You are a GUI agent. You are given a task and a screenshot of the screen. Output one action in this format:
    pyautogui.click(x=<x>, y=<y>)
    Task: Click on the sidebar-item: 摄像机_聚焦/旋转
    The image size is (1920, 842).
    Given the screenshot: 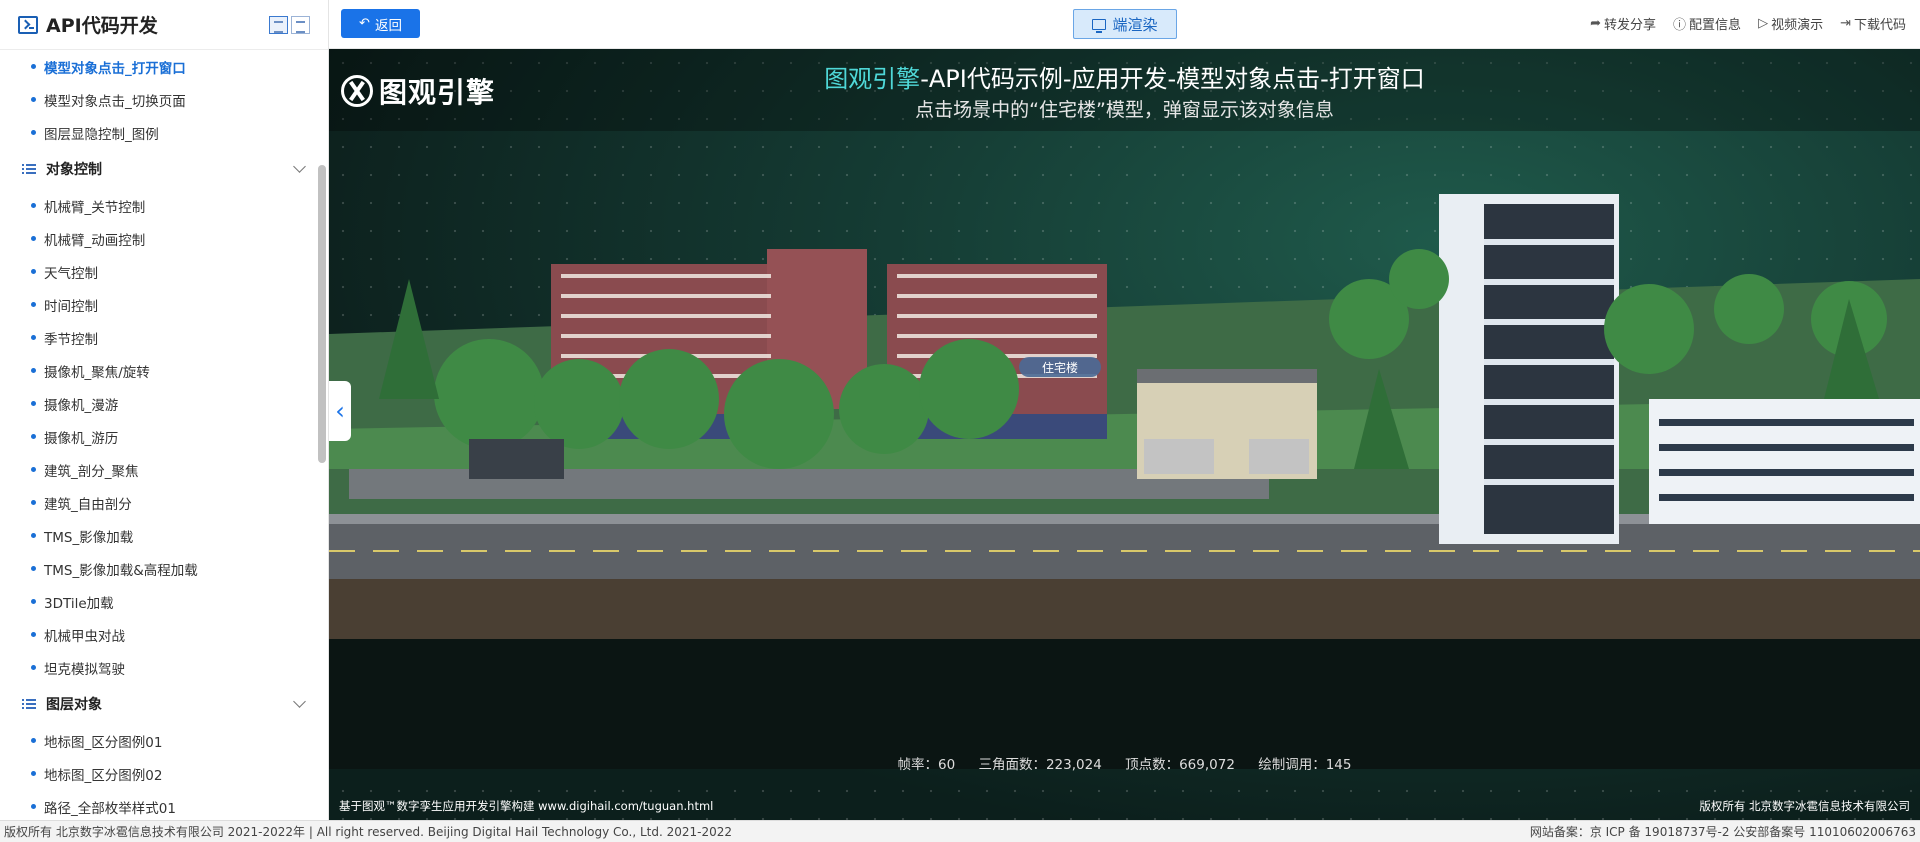 What is the action you would take?
    pyautogui.click(x=164, y=370)
    